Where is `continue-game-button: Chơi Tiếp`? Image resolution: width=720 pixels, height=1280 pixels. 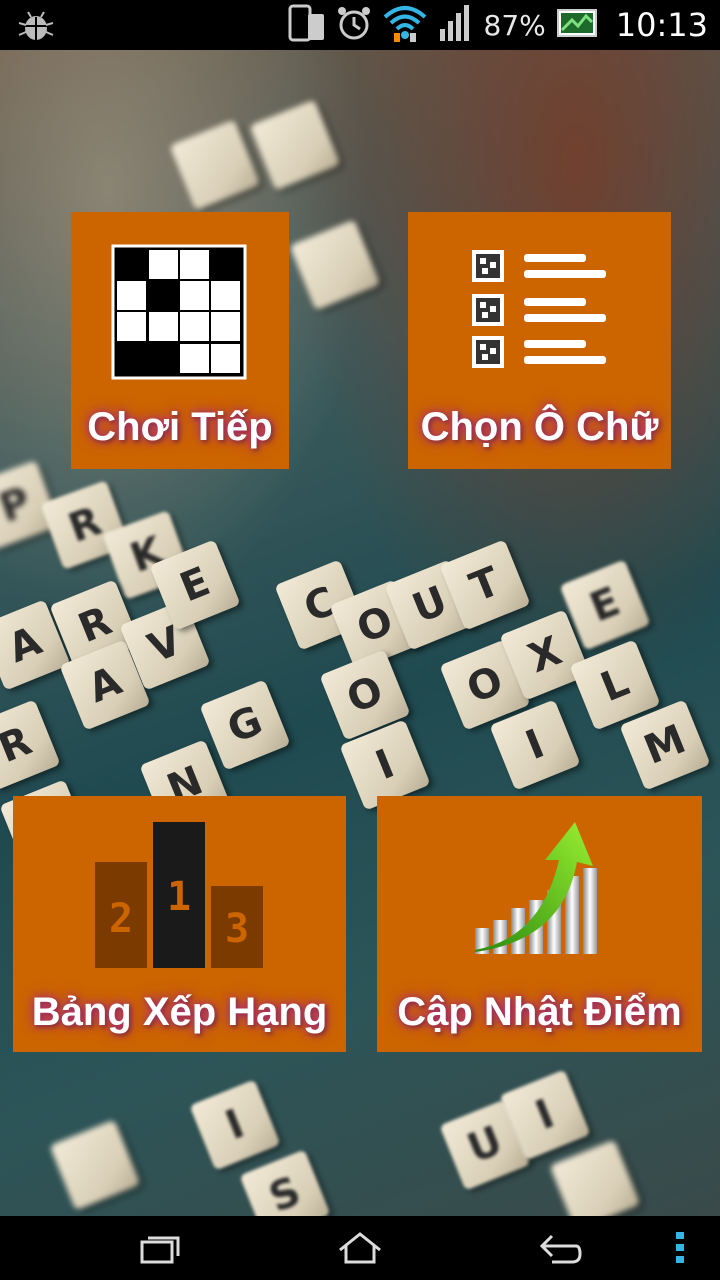 continue-game-button: Chơi Tiếp is located at coordinates (180, 340).